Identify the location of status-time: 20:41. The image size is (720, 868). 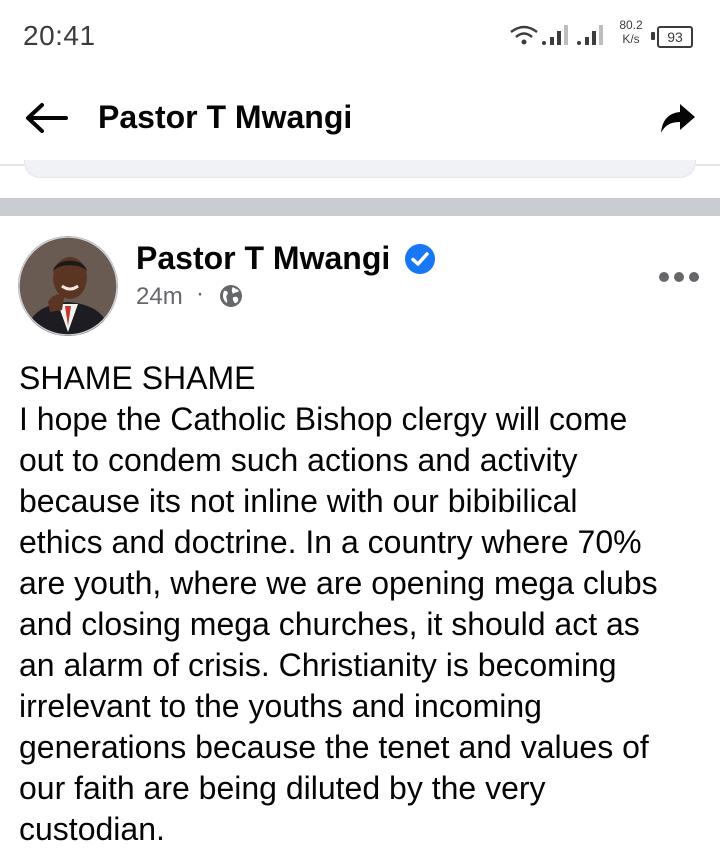
(59, 35).